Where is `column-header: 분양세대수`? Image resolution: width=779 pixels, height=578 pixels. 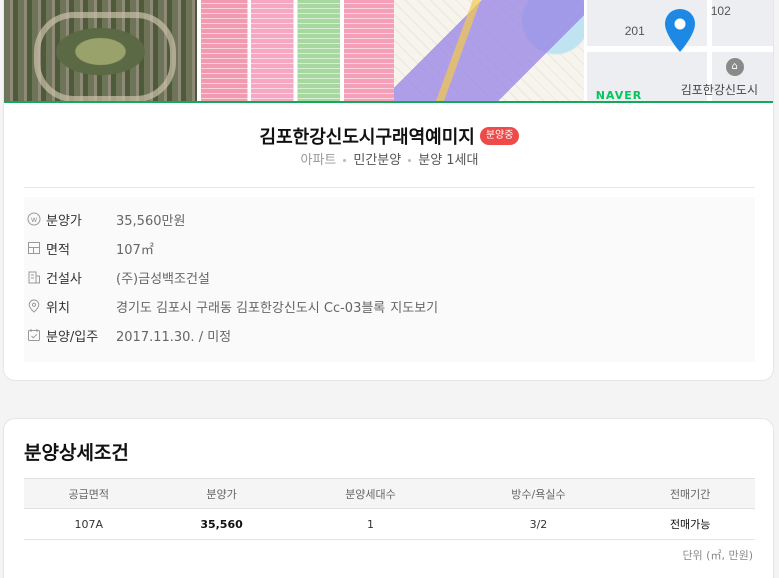
column-header: 분양세대수 is located at coordinates (370, 493).